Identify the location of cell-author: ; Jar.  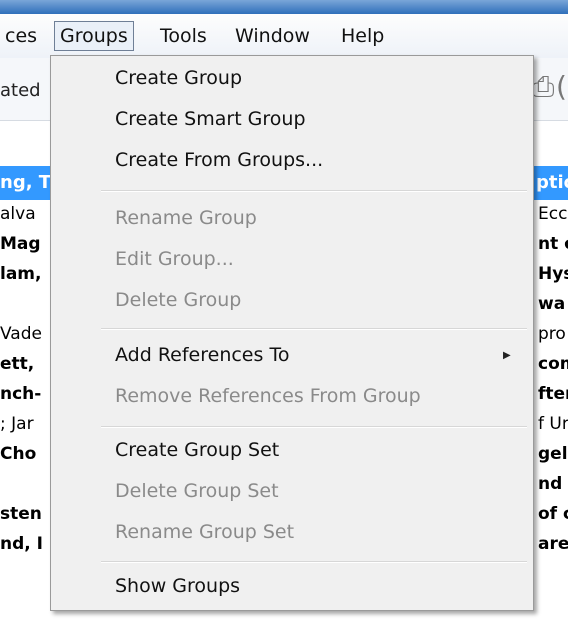
(17, 424).